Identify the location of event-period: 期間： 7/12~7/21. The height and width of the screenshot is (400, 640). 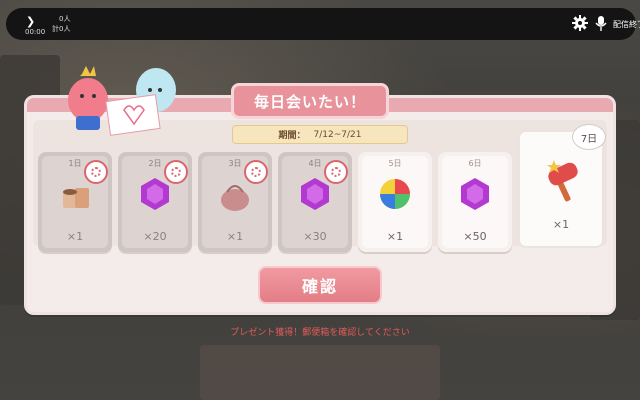
(320, 134).